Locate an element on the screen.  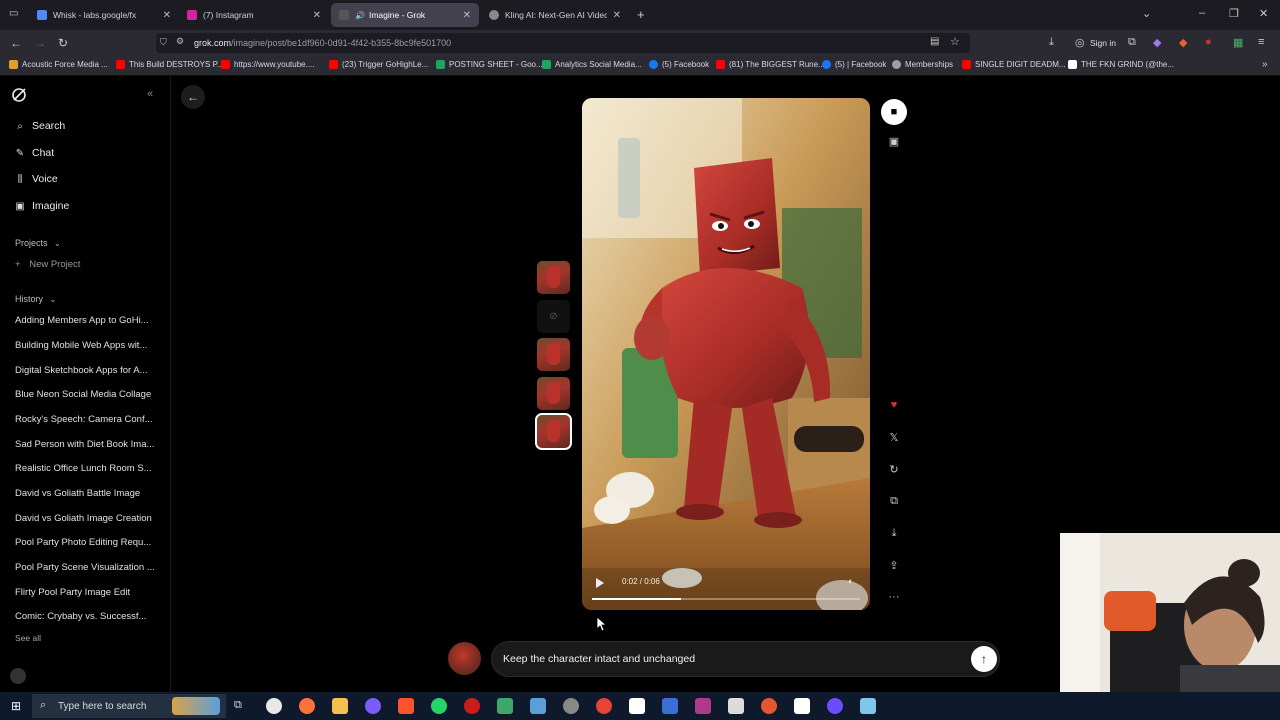
shield-icon: ⛉ is located at coordinates (163, 42).